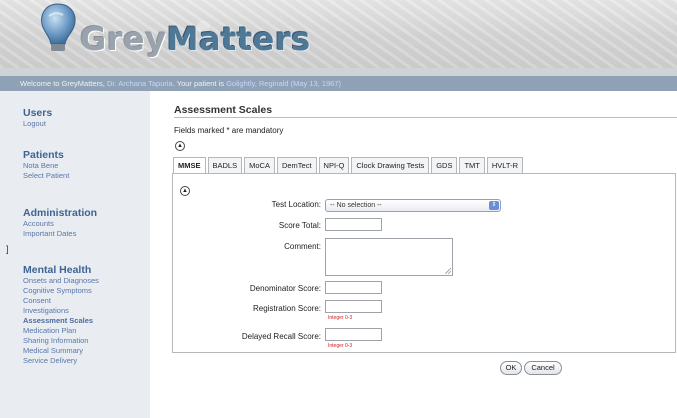 This screenshot has width=677, height=418. What do you see at coordinates (353, 306) in the screenshot?
I see `registration-score-input` at bounding box center [353, 306].